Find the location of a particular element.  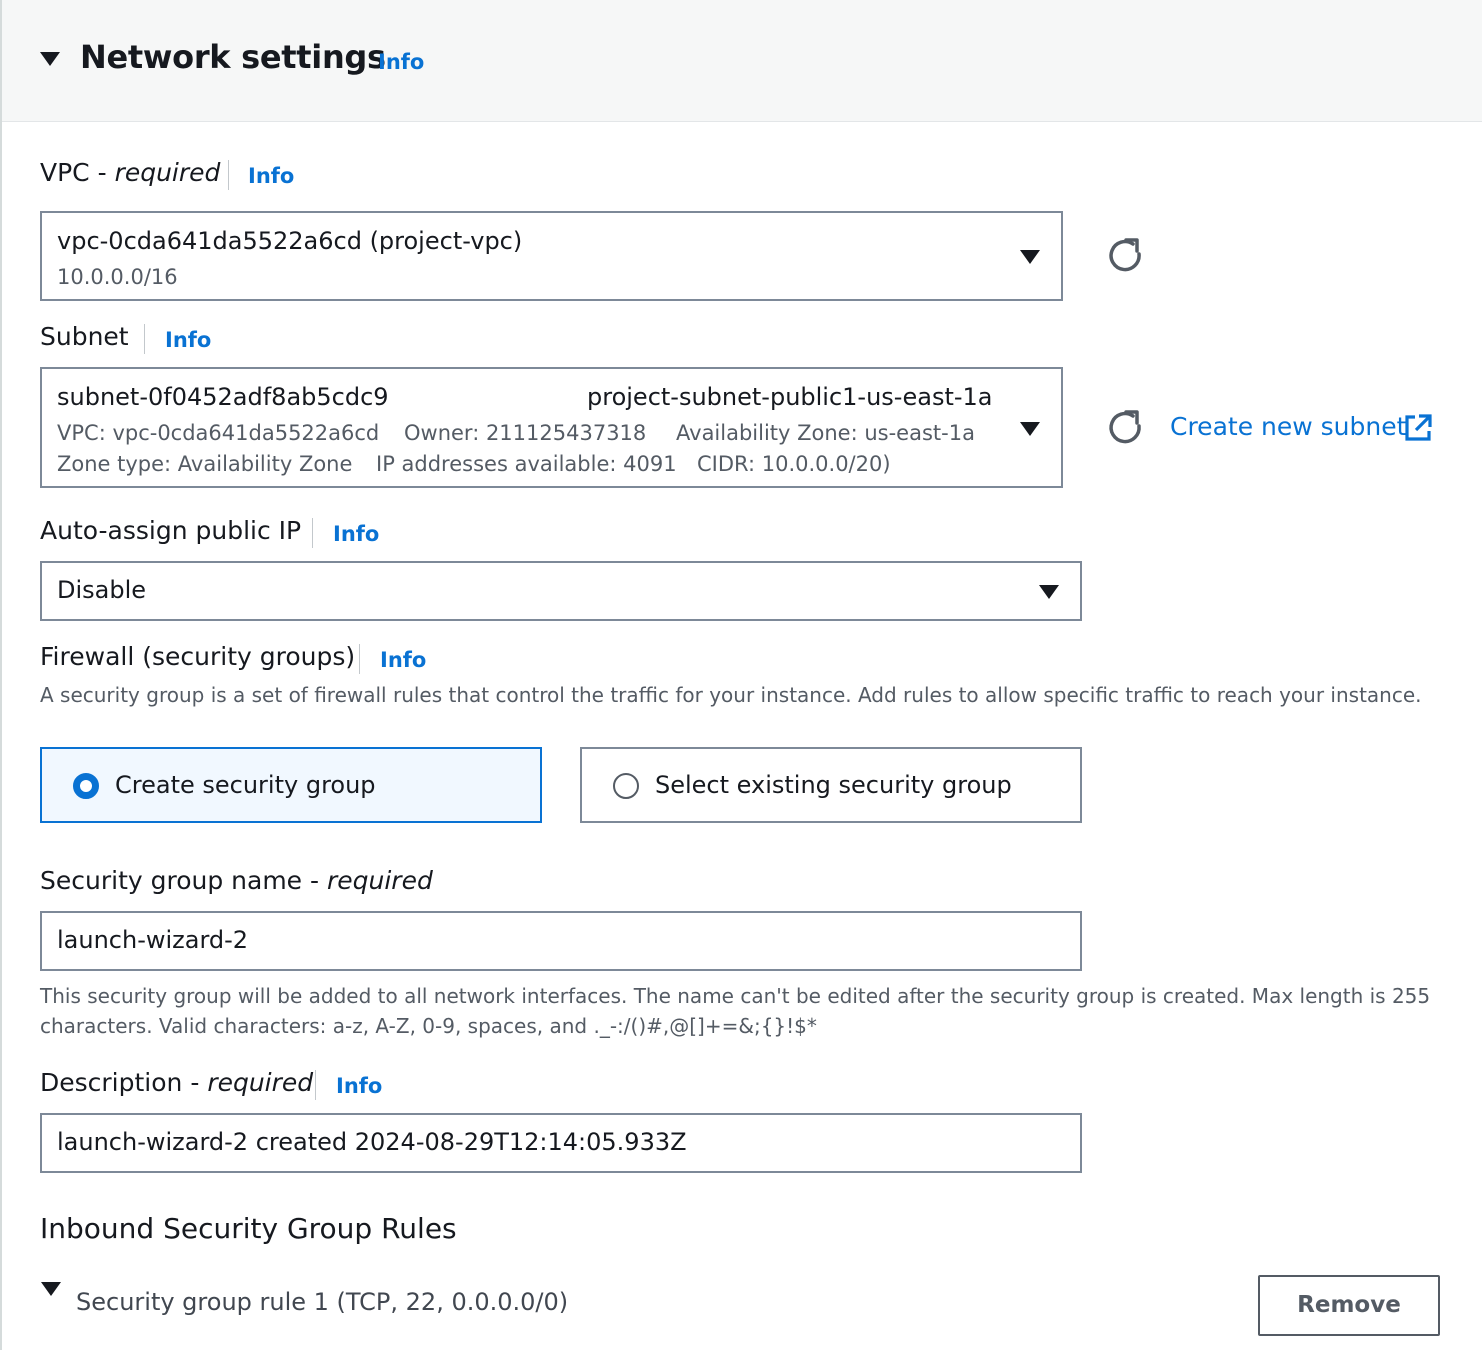

public-ip-info-link: Info is located at coordinates (356, 534).